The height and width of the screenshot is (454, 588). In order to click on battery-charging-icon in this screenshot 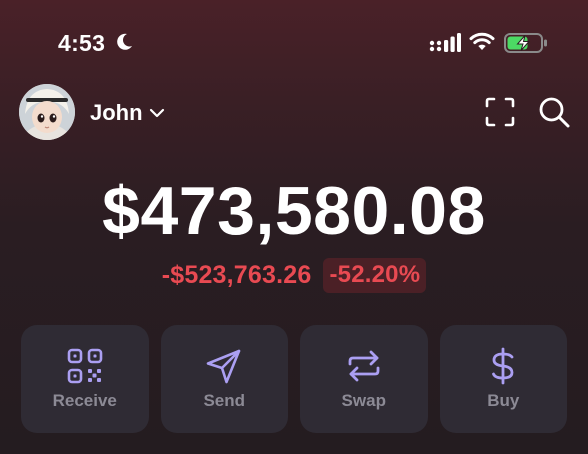, I will do `click(525, 43)`.